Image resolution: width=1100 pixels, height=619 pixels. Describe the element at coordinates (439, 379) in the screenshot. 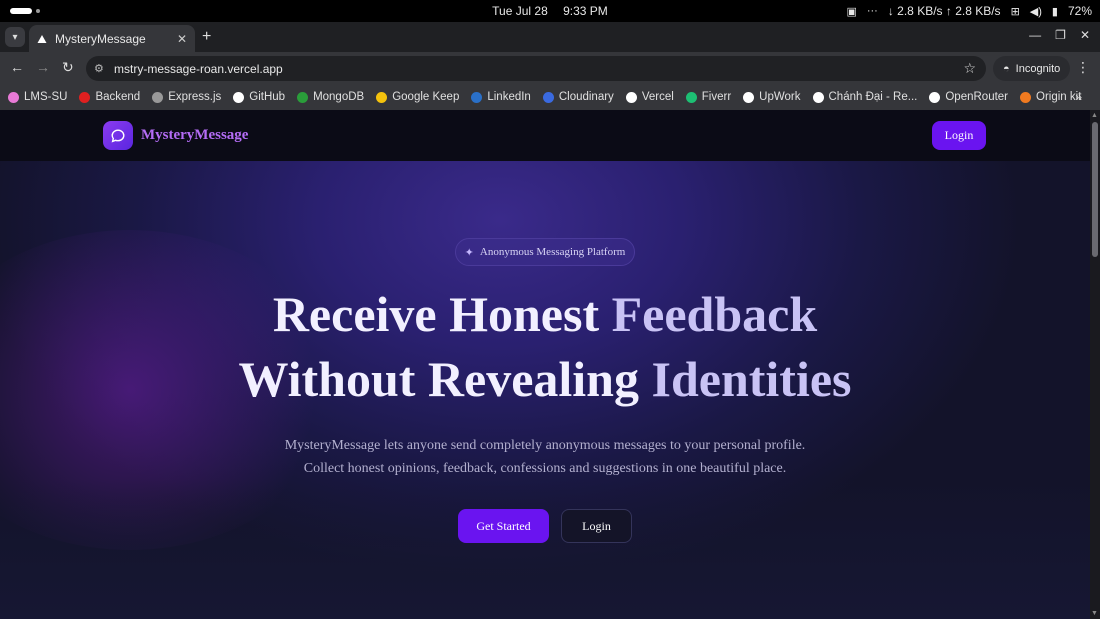

I see `headline-part: Without Revealing` at that location.